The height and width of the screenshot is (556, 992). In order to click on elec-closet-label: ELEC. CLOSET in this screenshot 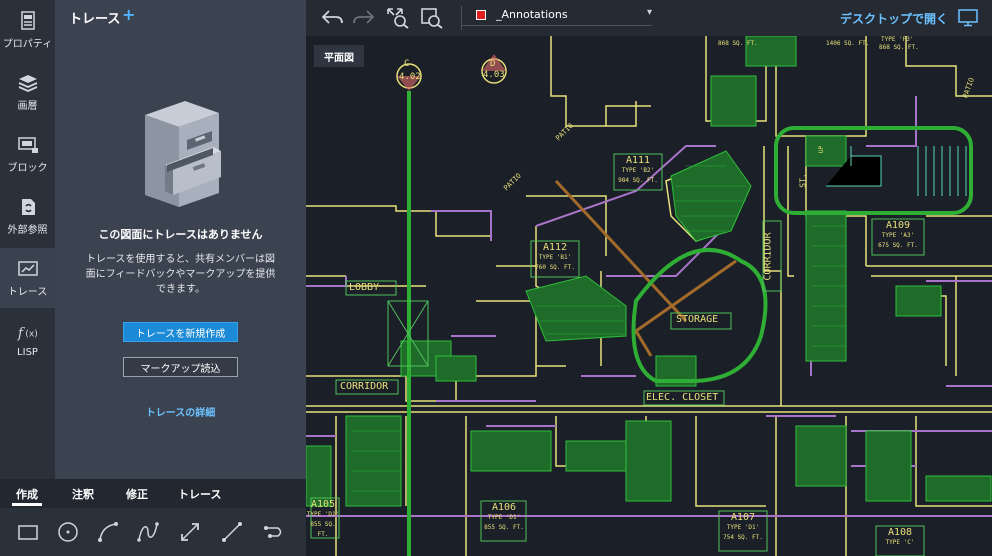, I will do `click(682, 397)`.